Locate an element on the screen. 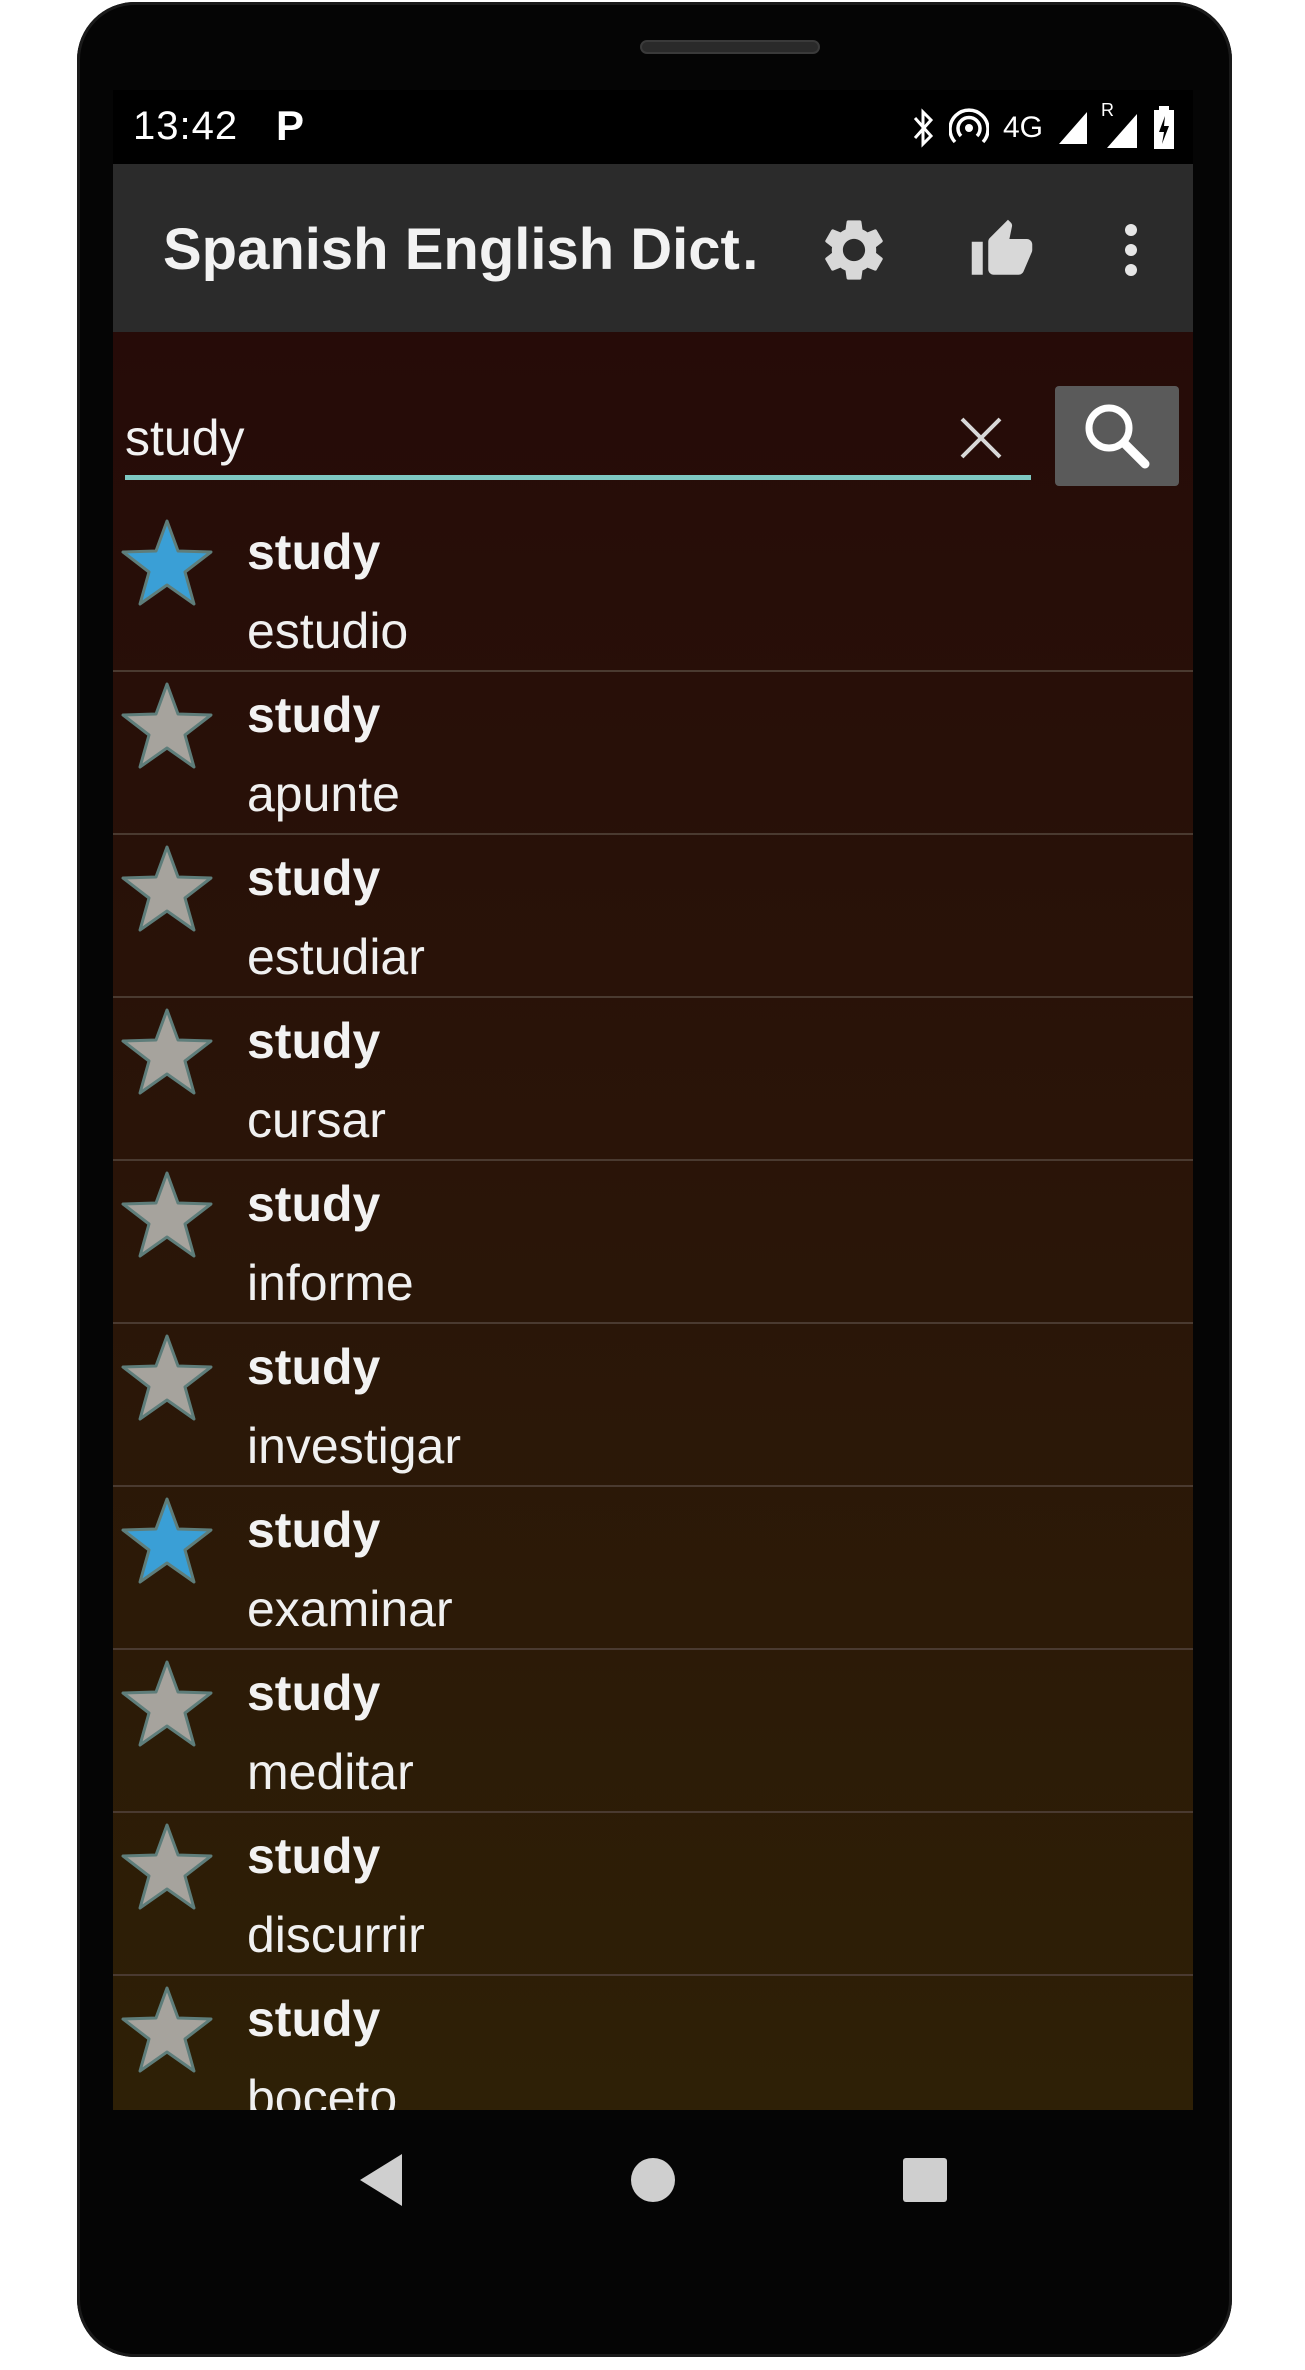  signal-icon is located at coordinates (1073, 128).